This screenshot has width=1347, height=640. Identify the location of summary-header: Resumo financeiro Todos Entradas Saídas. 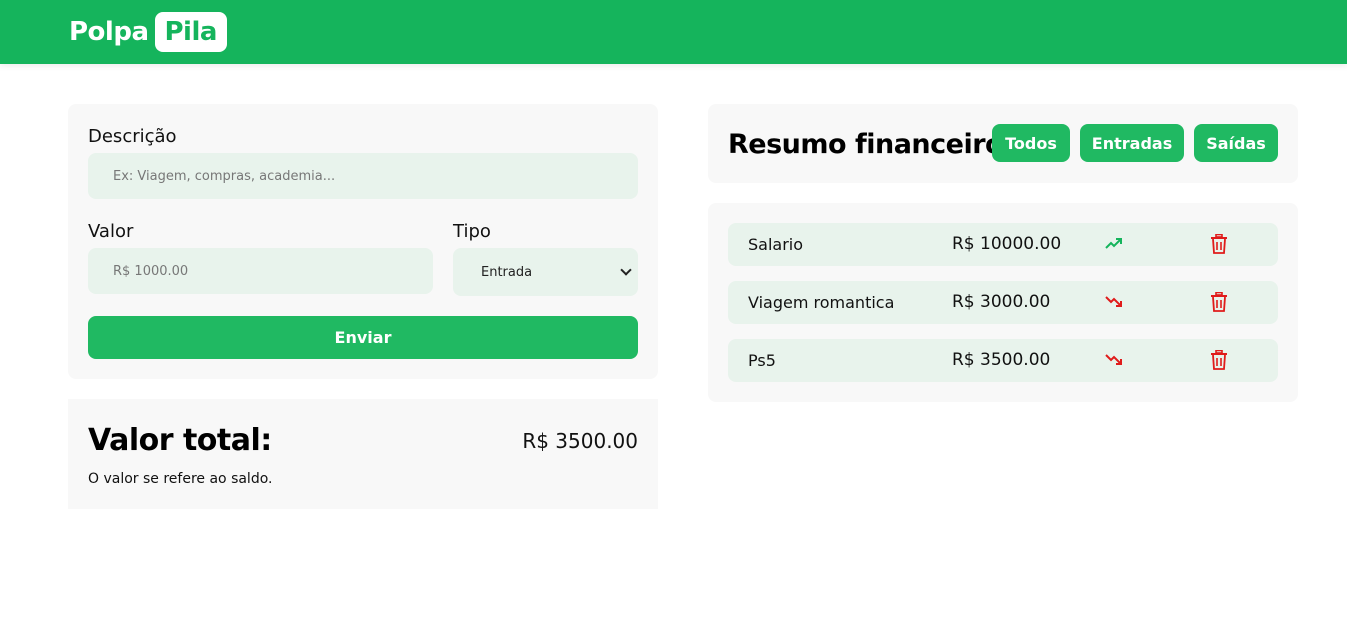
(1003, 143).